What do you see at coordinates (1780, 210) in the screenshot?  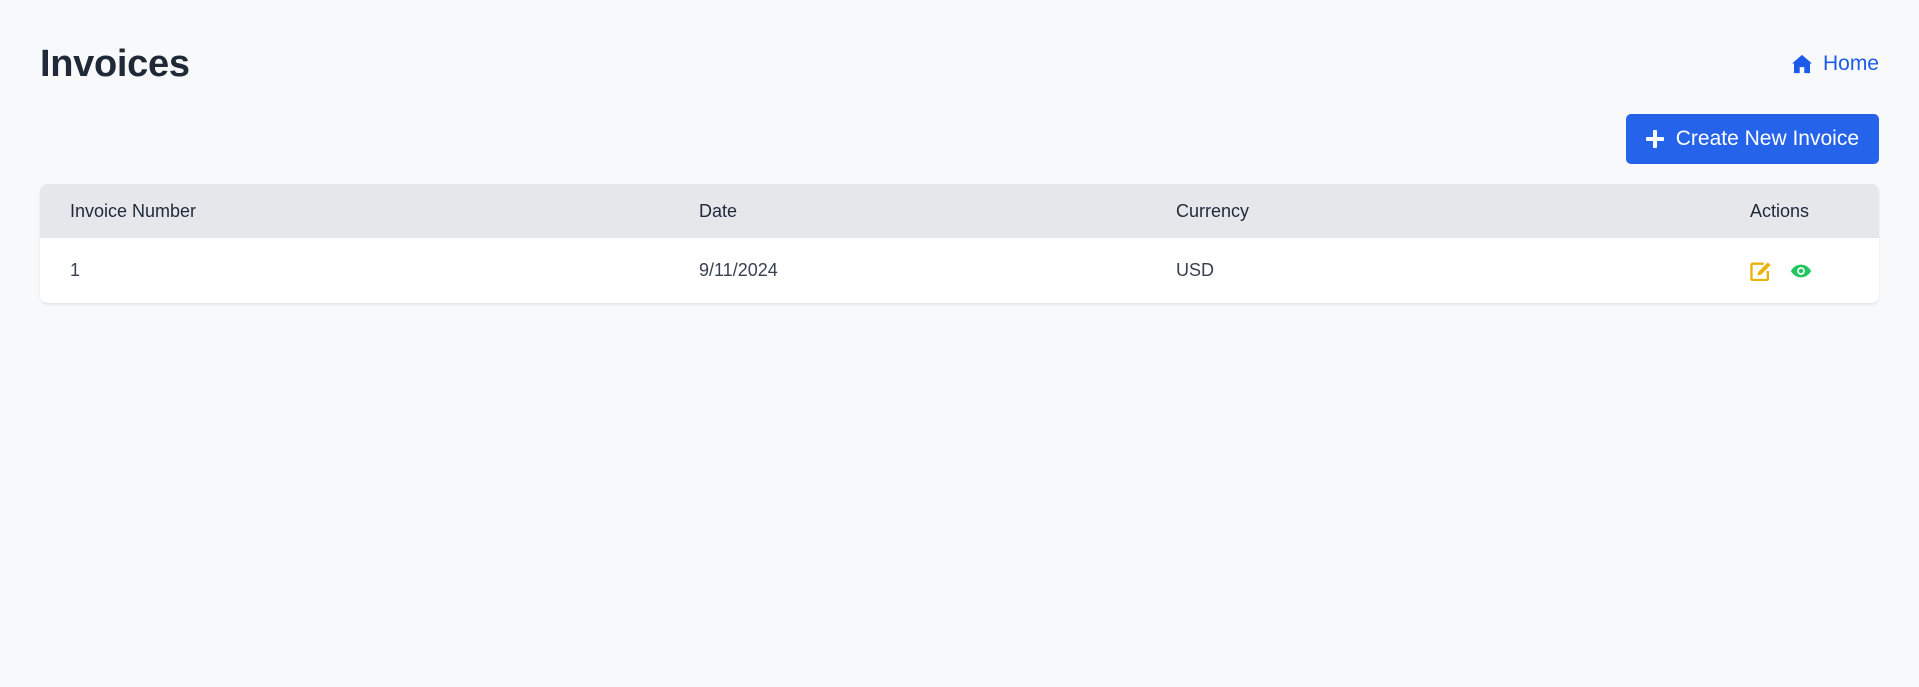 I see `column-header-actions: Actions` at bounding box center [1780, 210].